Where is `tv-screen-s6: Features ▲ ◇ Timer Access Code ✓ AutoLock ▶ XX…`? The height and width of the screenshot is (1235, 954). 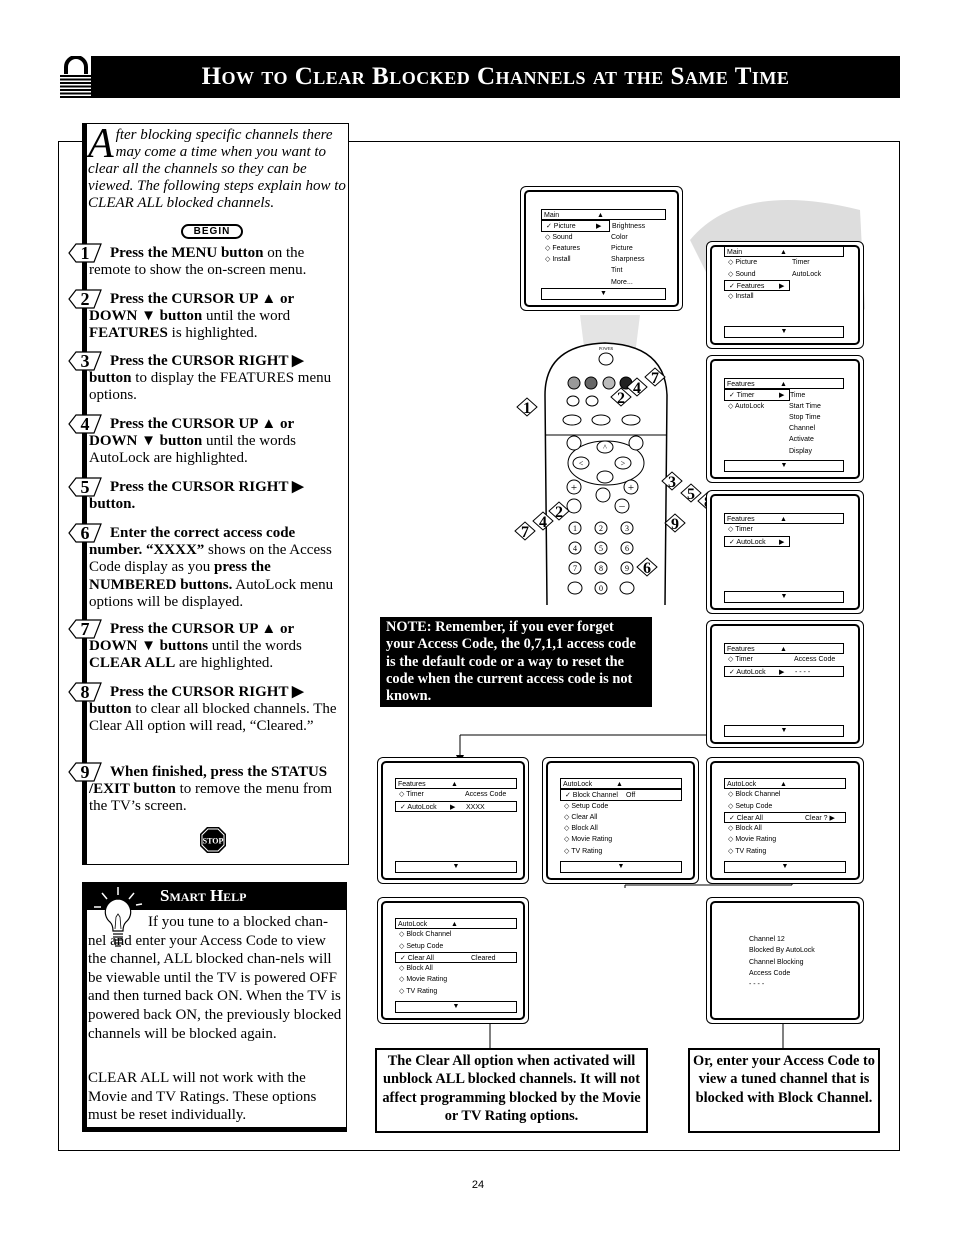
tv-screen-s6: Features ▲ ◇ Timer Access Code ✓ AutoLock ▶ XX… is located at coordinates (453, 820).